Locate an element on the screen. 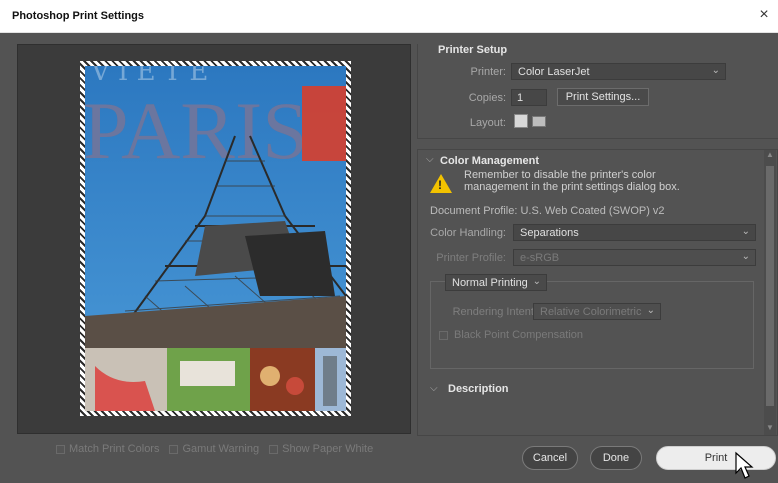  gamut-warning-checkbox is located at coordinates (174, 449).